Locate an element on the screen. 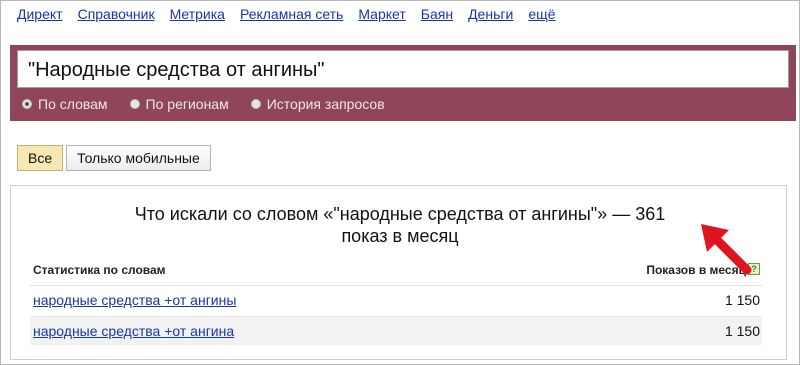  red-arrow-icon is located at coordinates (726, 249).